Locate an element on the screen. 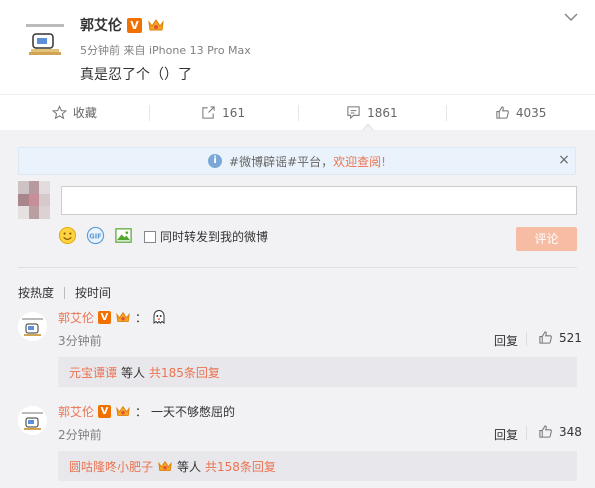 This screenshot has height=488, width=595. rumor-notice: i #微博辟谣#平台， 欢迎查阅! is located at coordinates (297, 161).